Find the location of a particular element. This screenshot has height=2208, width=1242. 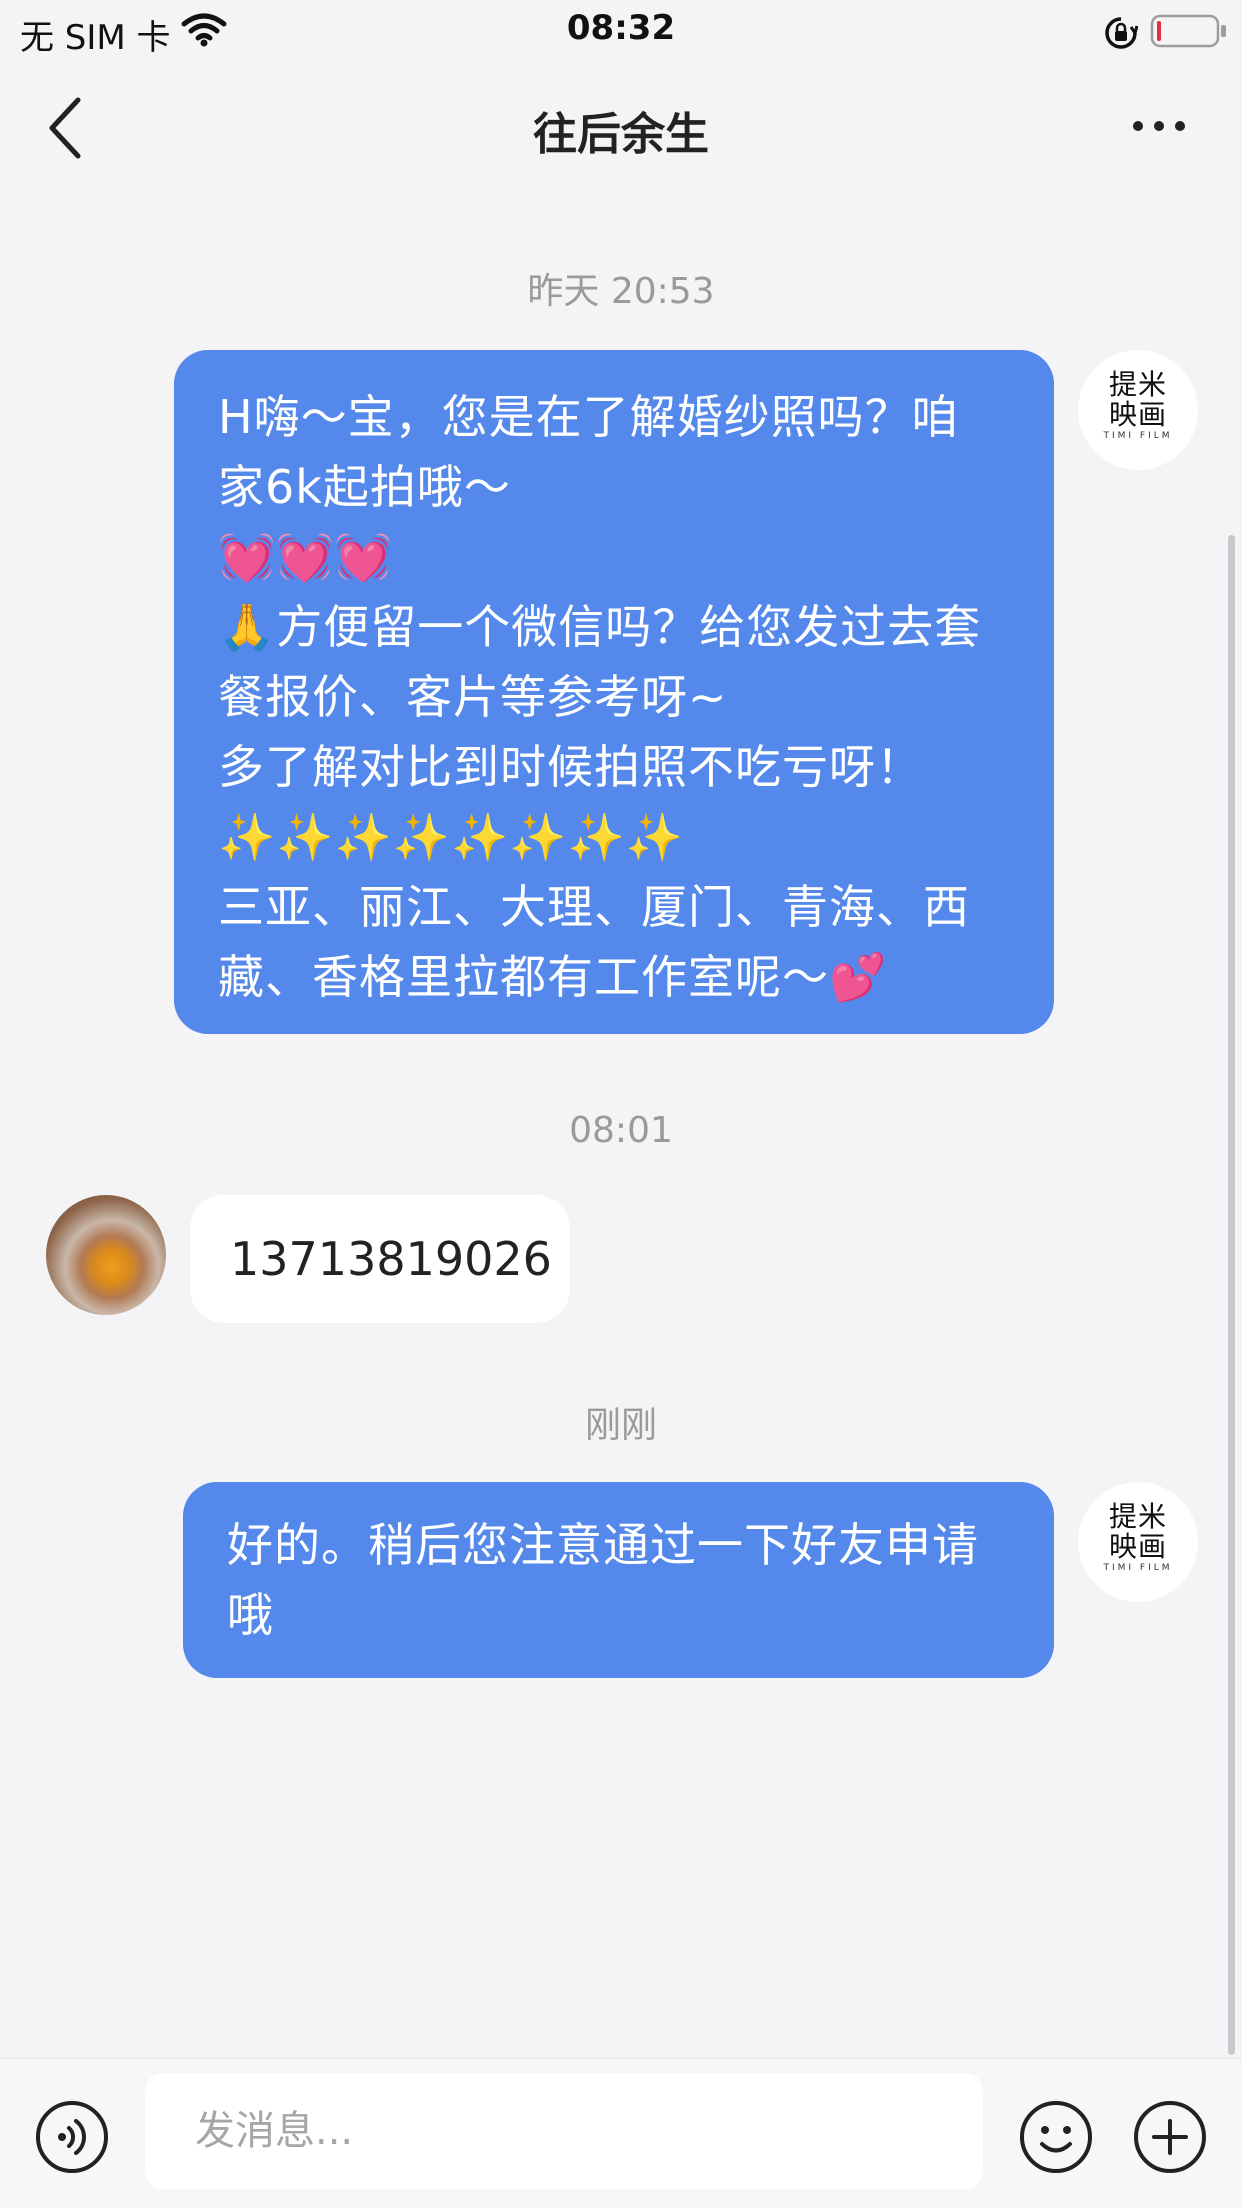

message-line: H嗨～宝，您是在了解婚纱照吗？咱 is located at coordinates (588, 417).